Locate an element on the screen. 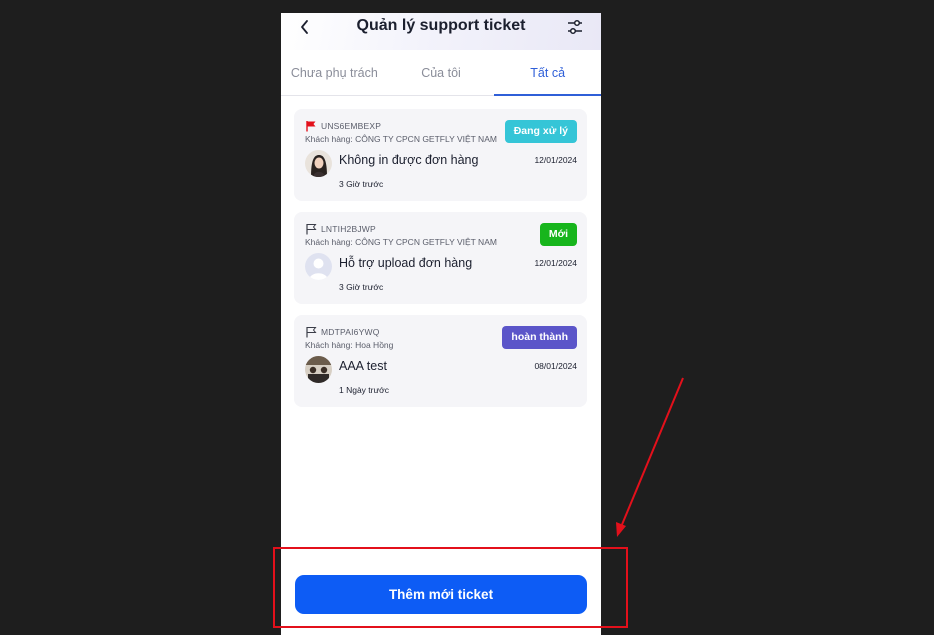 The image size is (934, 635). app-header: Quản lý support ticket is located at coordinates (441, 31).